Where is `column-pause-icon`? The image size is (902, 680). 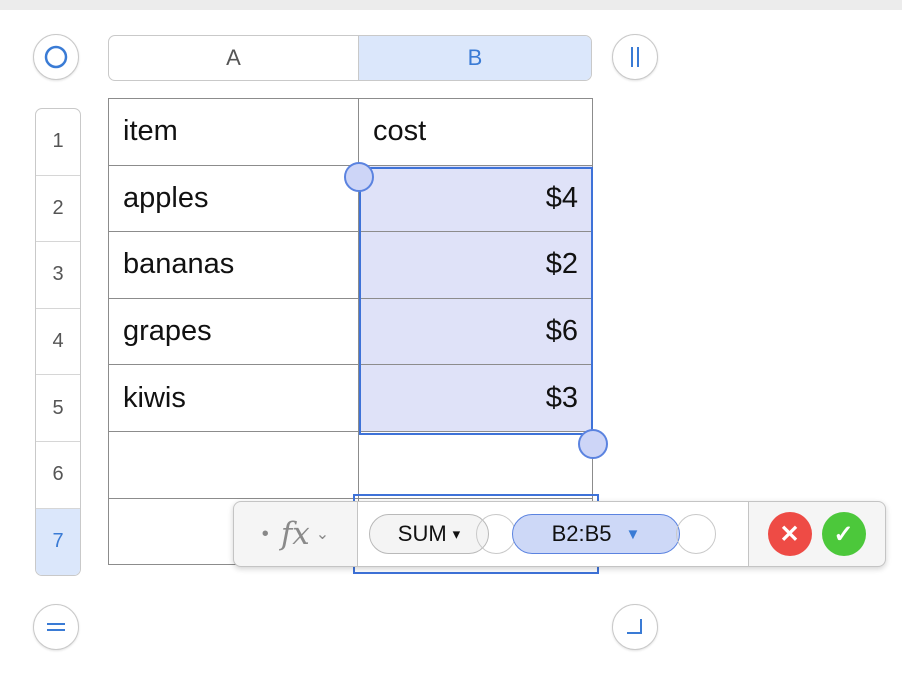
column-pause-icon is located at coordinates (635, 57).